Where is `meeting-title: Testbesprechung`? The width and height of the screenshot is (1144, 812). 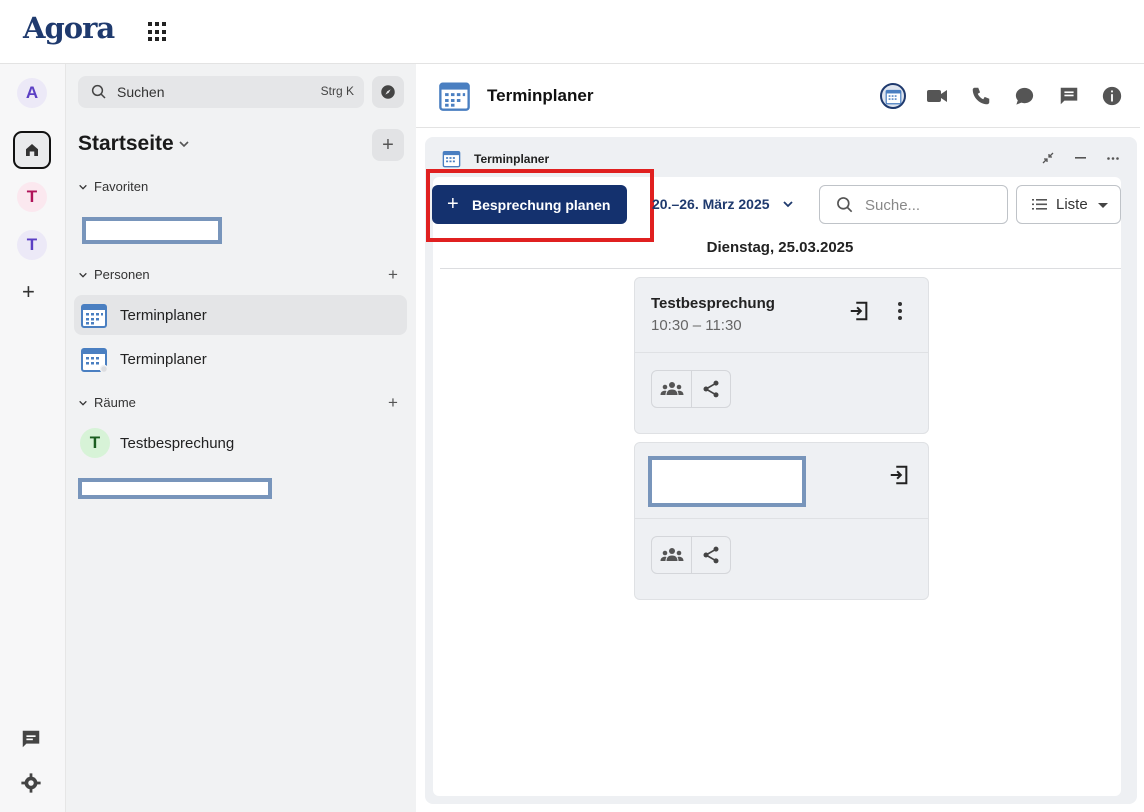
meeting-title: Testbesprechung is located at coordinates (713, 303).